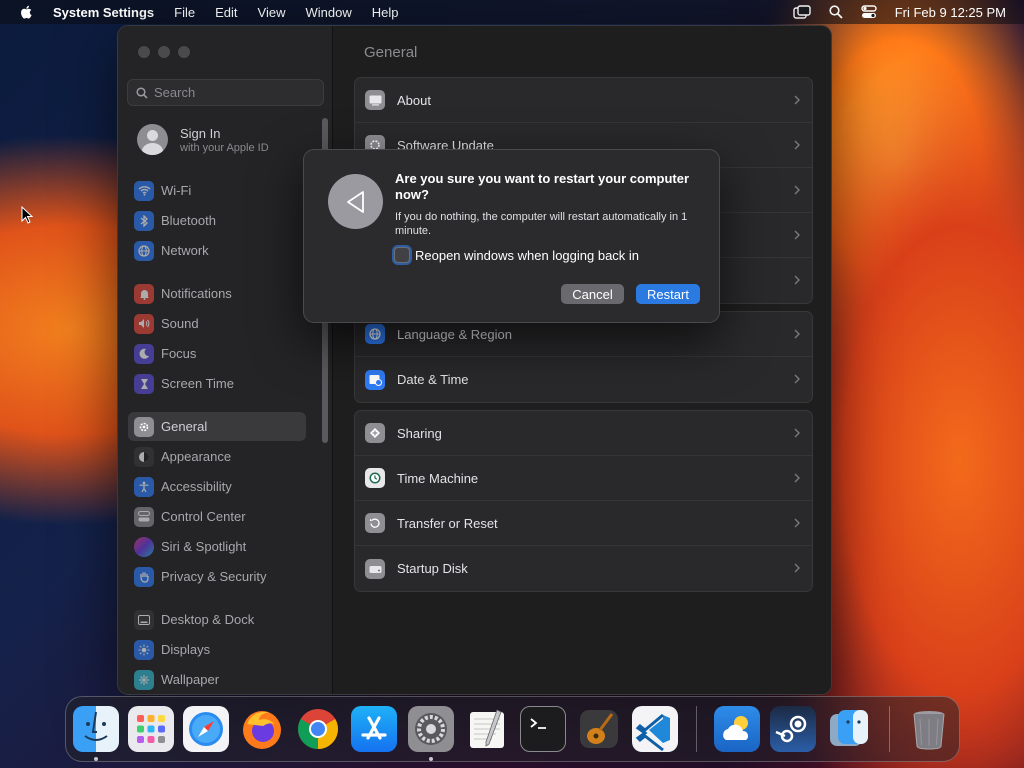 This screenshot has width=1024, height=768. I want to click on sidebar-item-label: Accessibility, so click(196, 486).